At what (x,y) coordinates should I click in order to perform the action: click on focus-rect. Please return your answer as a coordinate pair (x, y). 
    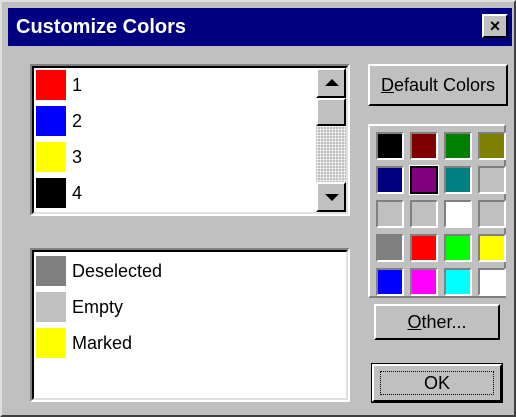
    Looking at the image, I should click on (437, 383).